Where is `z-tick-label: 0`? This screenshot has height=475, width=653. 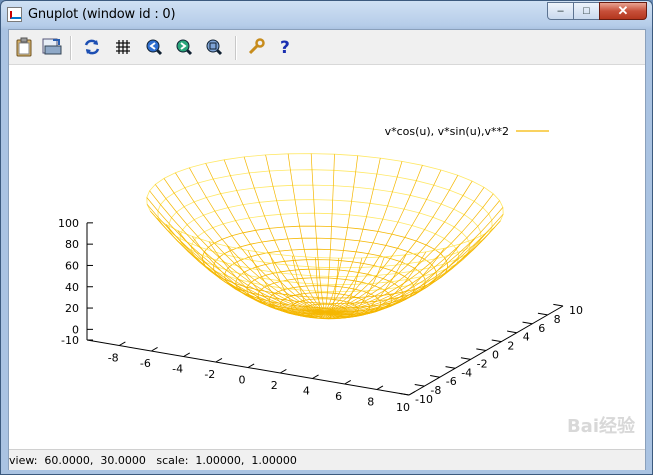
z-tick-label: 0 is located at coordinates (75, 329).